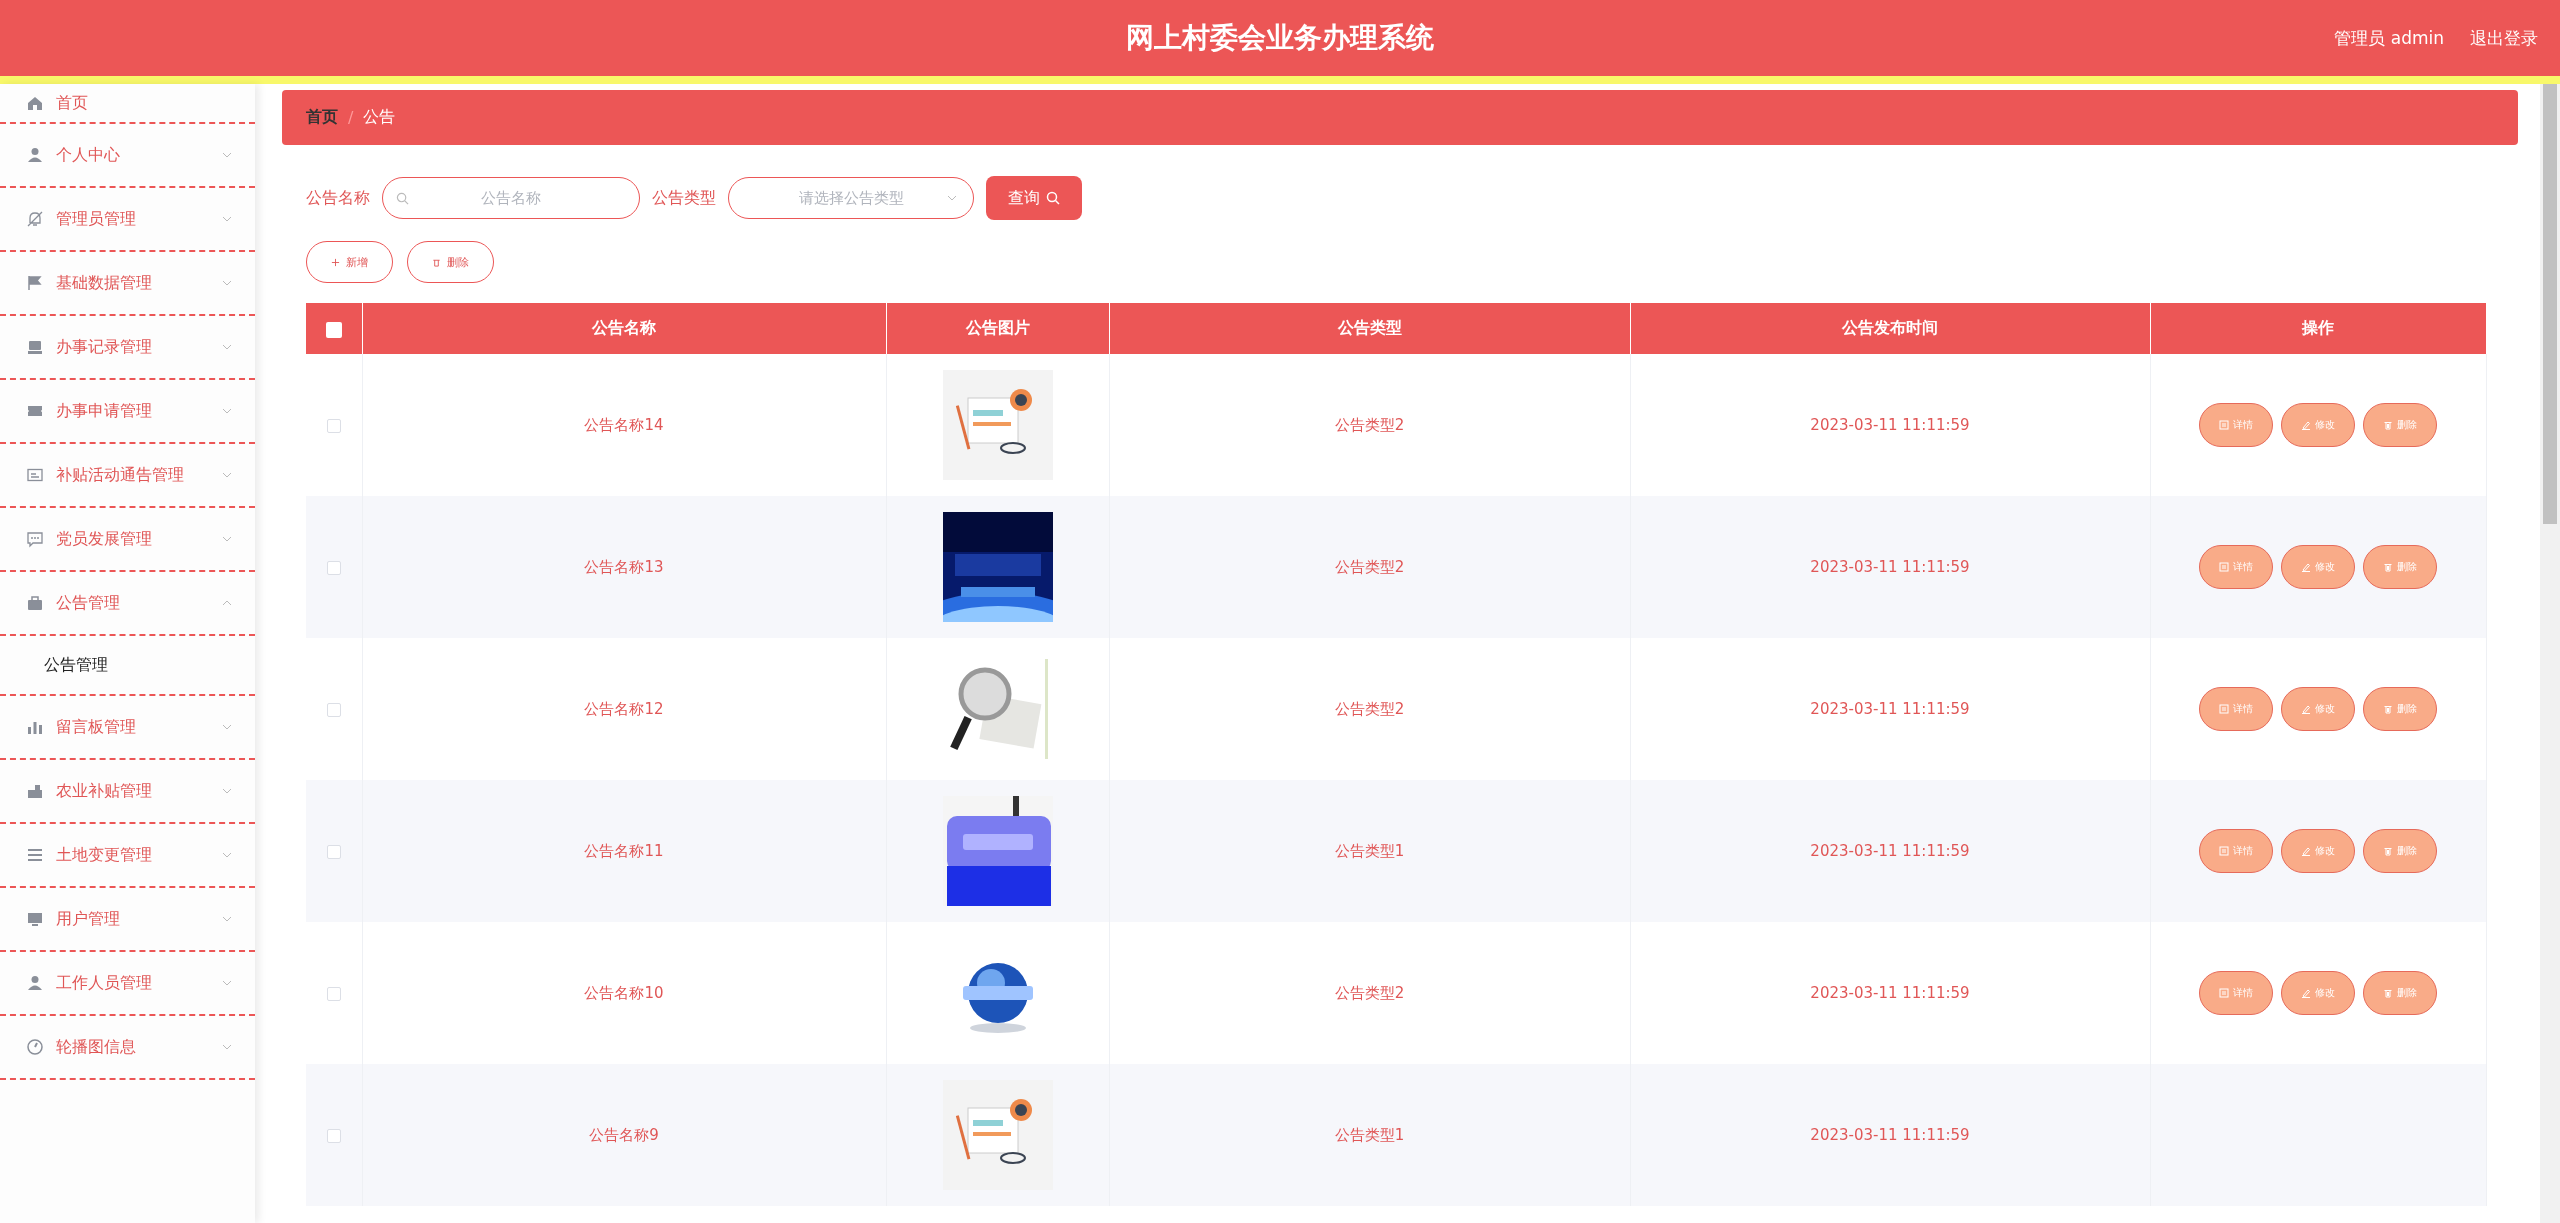 This screenshot has height=1223, width=2560. I want to click on type-select: 请选择公告类型, so click(851, 198).